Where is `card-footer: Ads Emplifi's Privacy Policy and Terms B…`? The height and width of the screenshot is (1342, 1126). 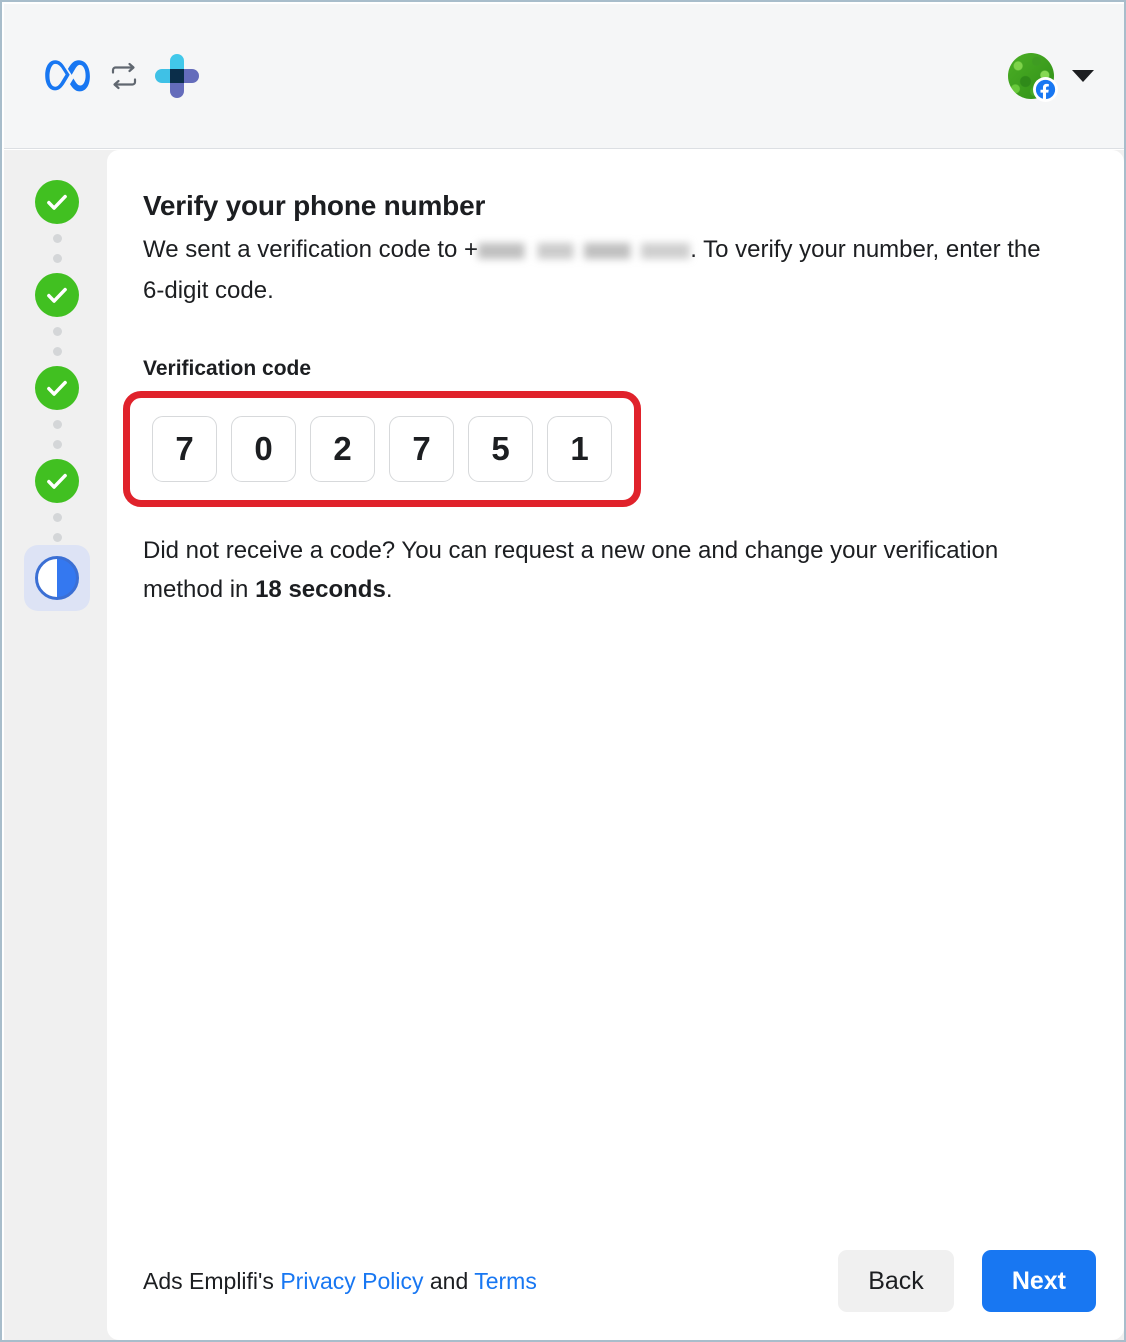 card-footer: Ads Emplifi's Privacy Policy and Terms B… is located at coordinates (619, 1281).